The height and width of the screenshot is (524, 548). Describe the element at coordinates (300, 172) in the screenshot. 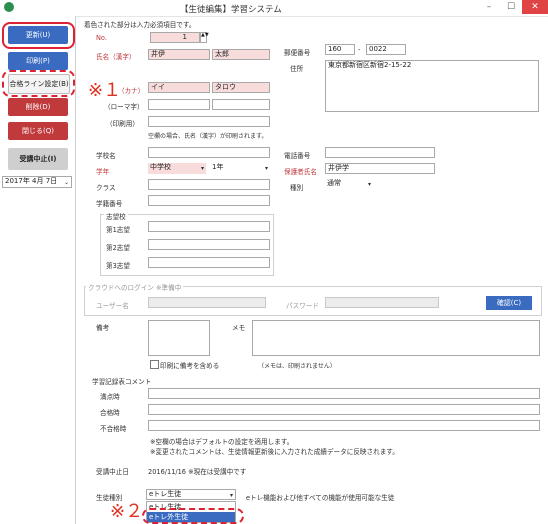

I see `guardian-label: 保護者氏名` at that location.